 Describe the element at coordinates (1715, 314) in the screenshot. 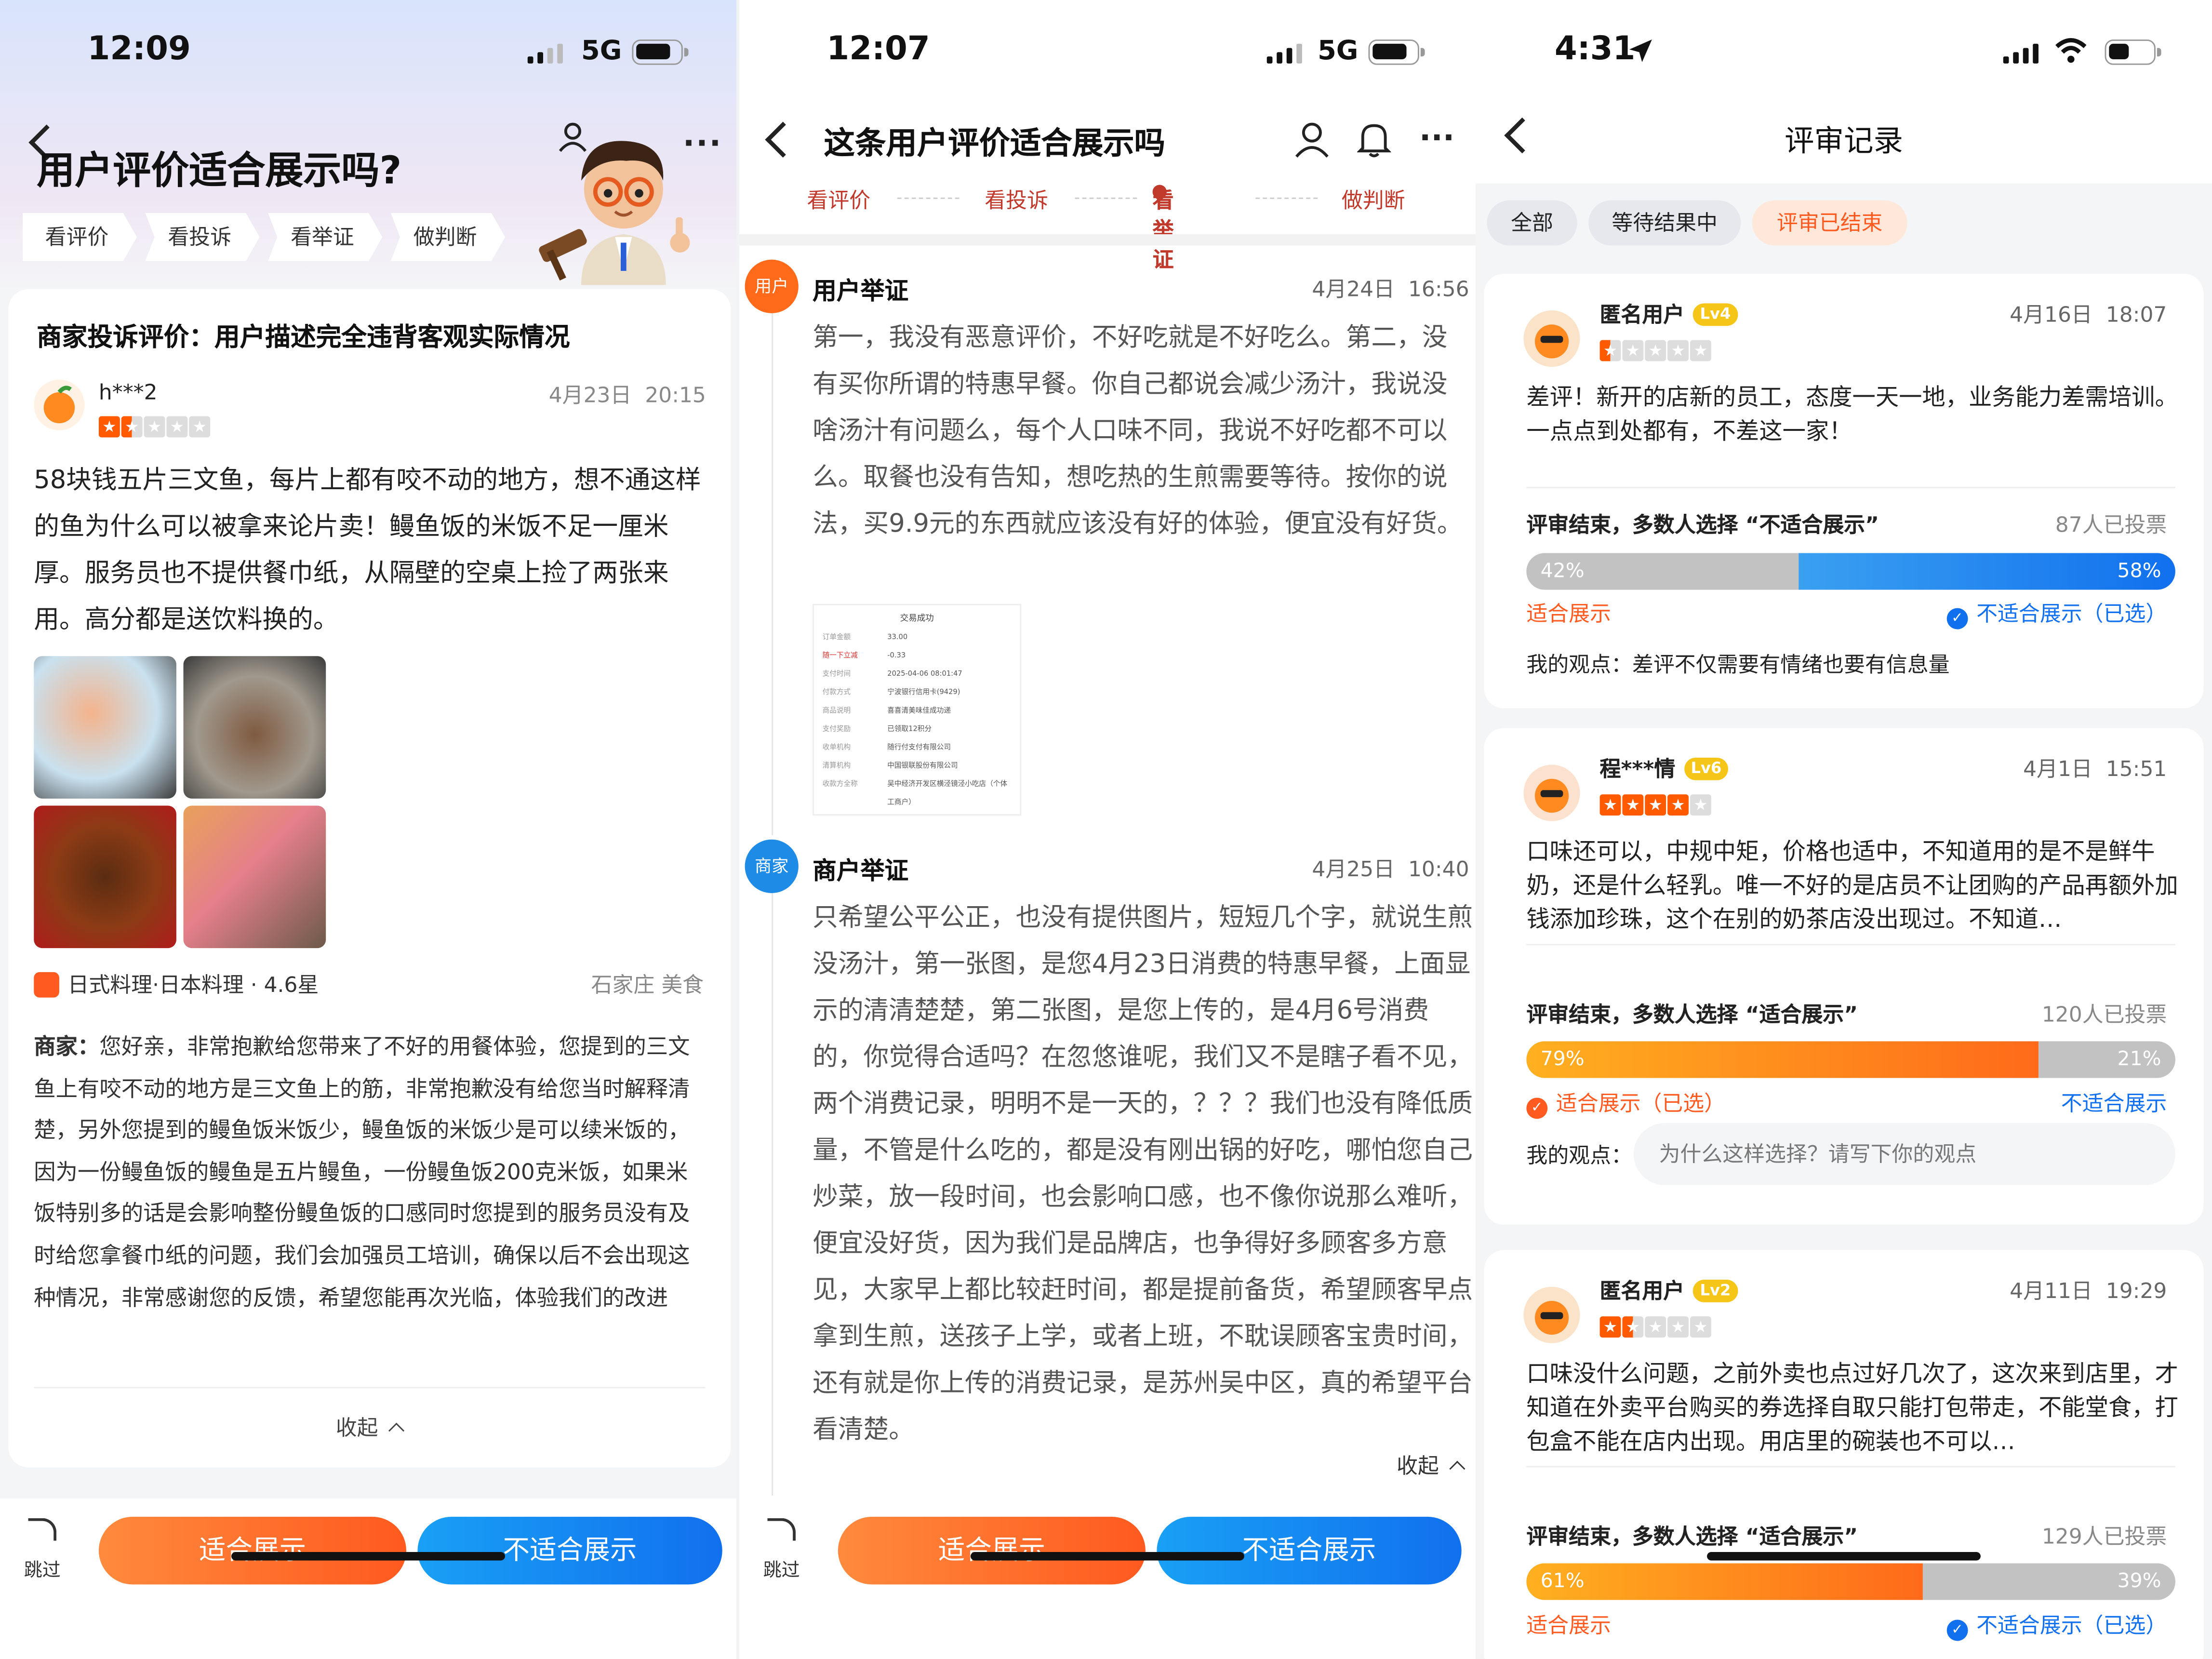

I see `level-badge: Lv4` at that location.